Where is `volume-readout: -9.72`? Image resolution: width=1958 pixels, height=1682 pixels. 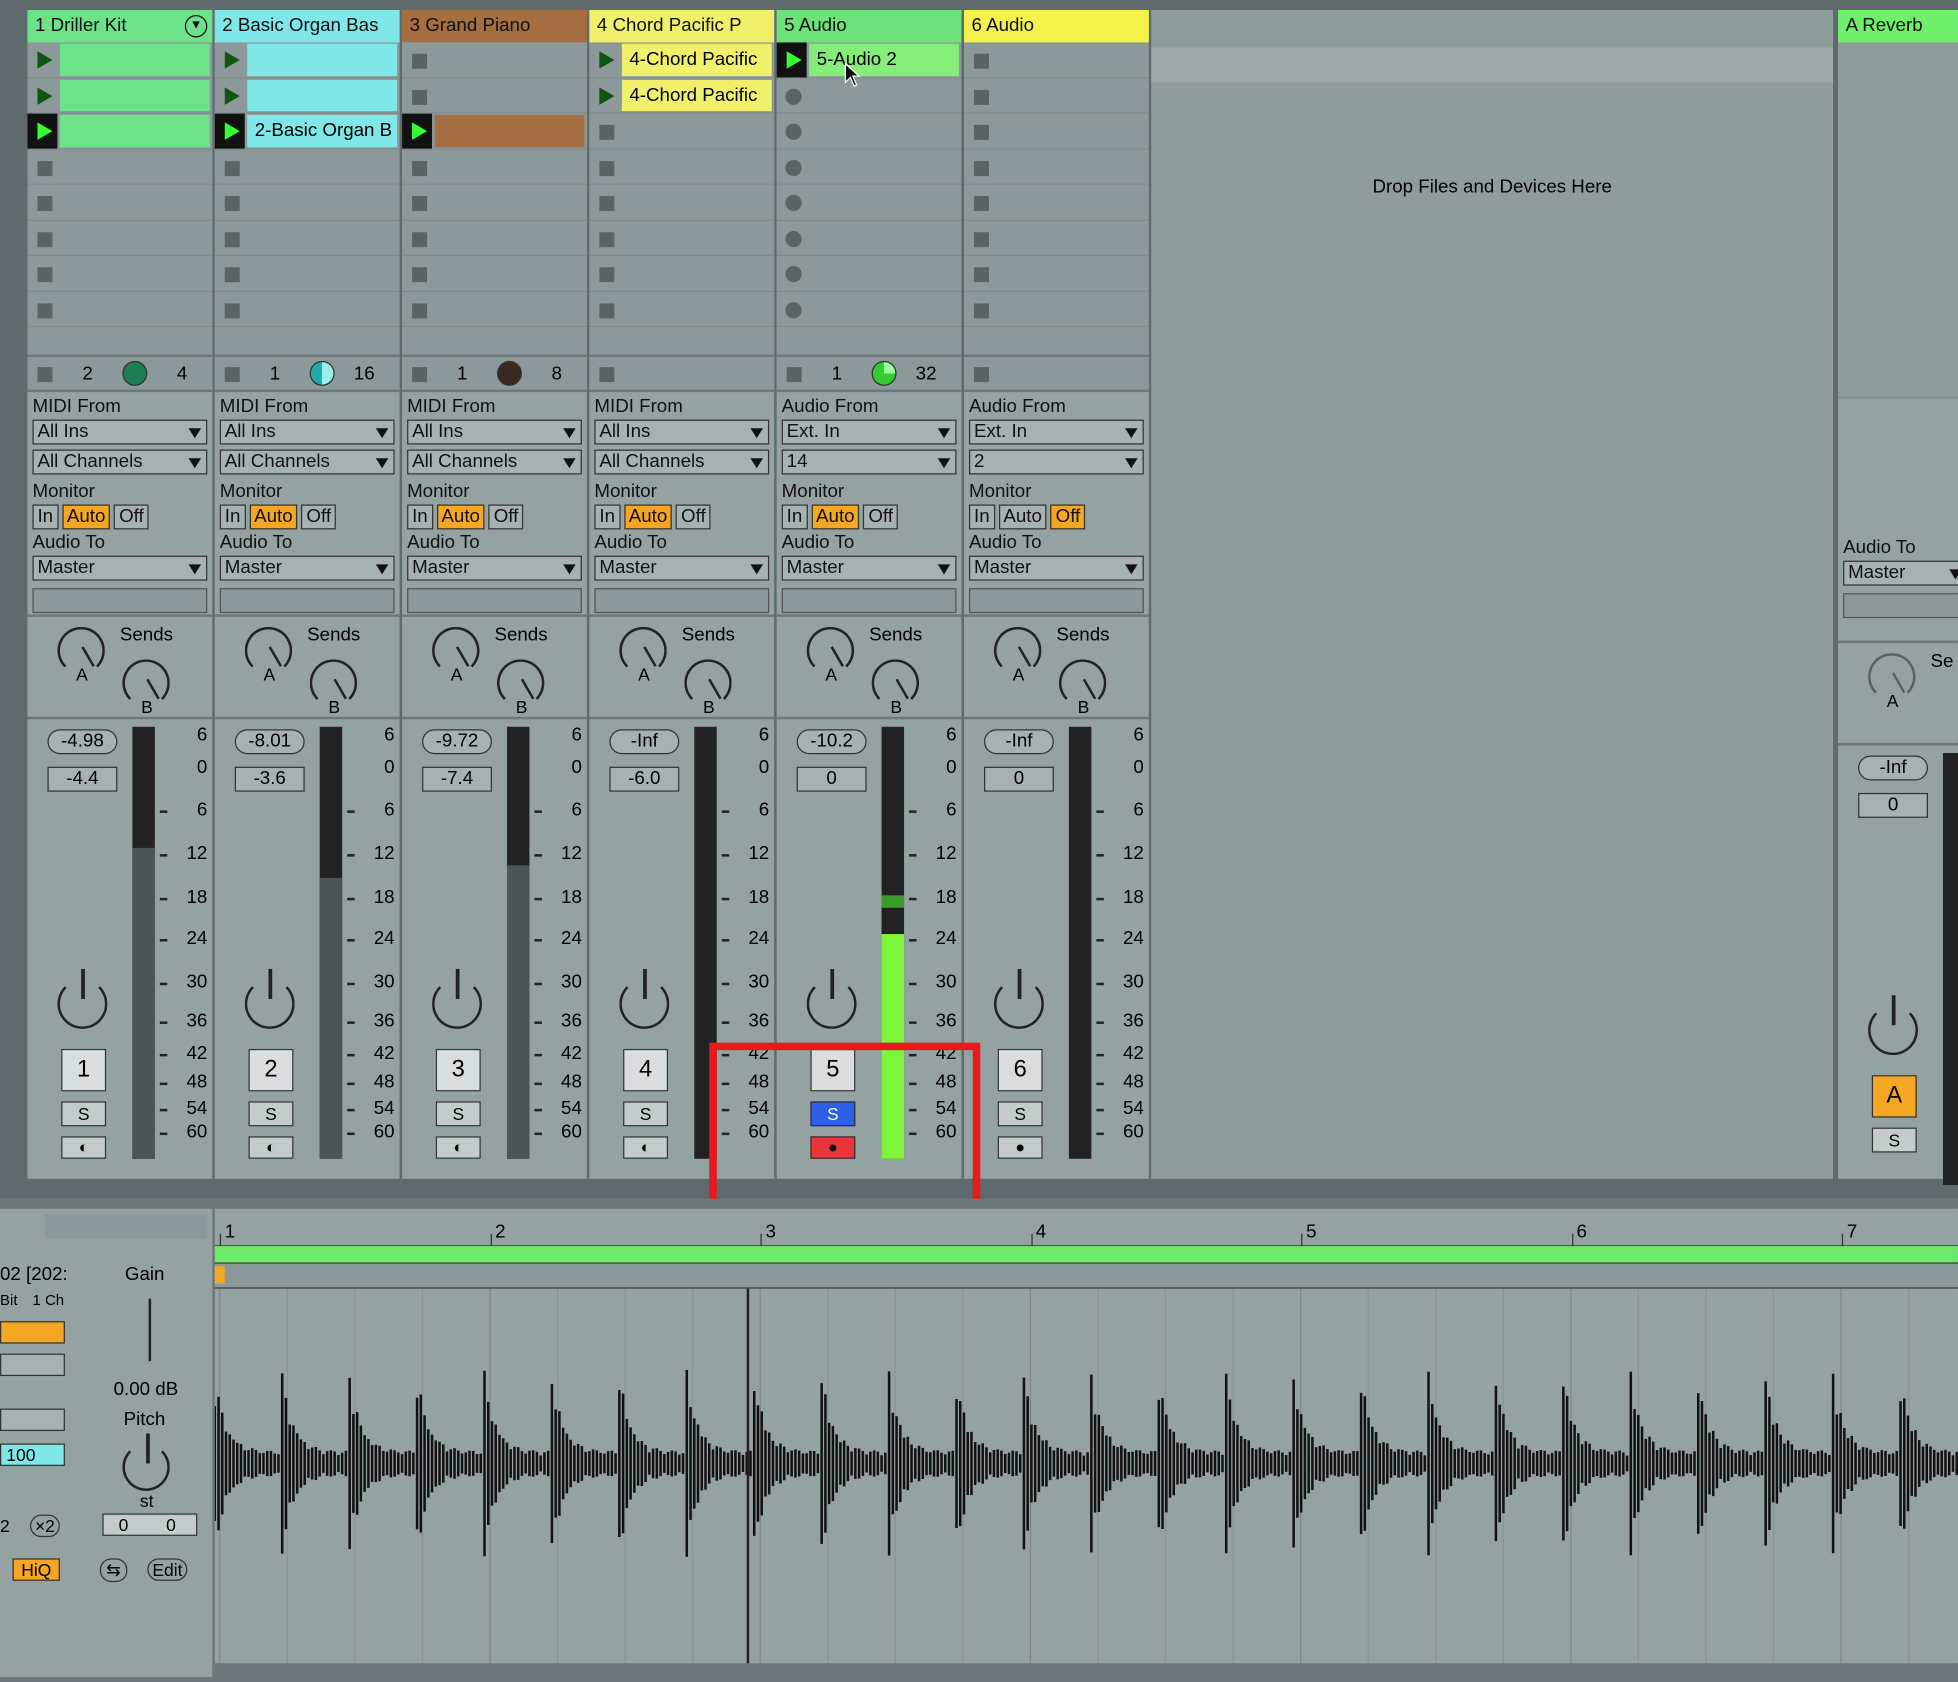 volume-readout: -9.72 is located at coordinates (457, 742).